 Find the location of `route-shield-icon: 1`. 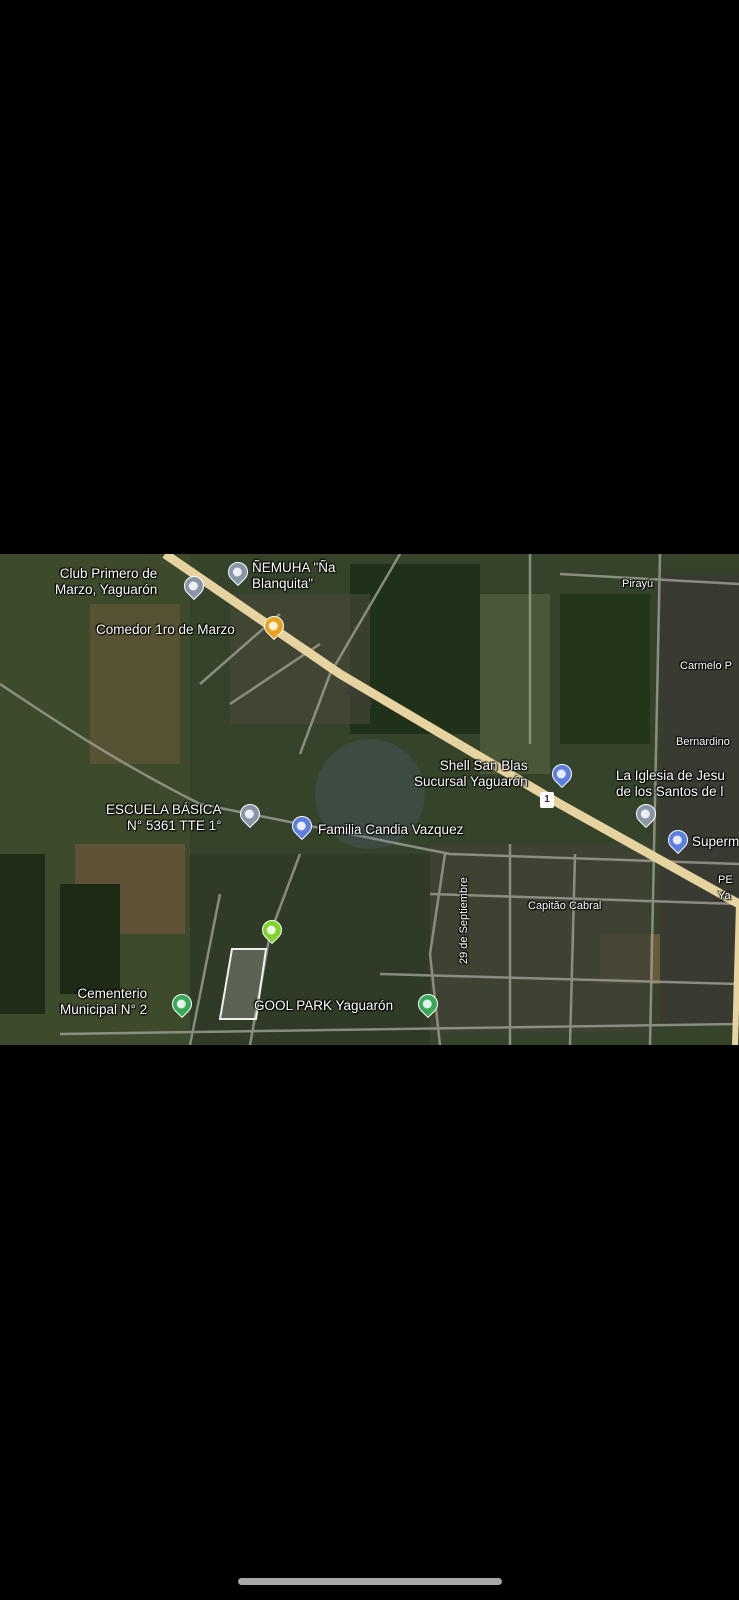

route-shield-icon: 1 is located at coordinates (547, 800).